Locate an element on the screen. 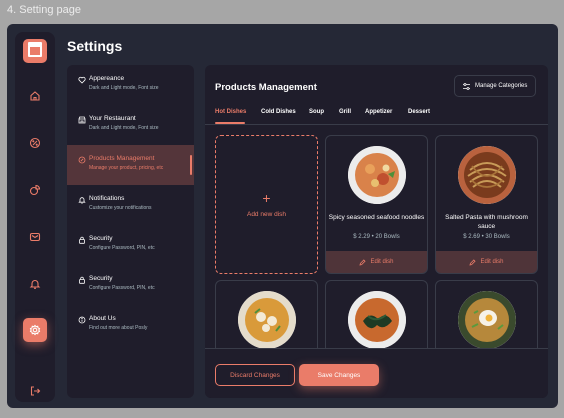 This screenshot has width=564, height=418. menu-item-label: Products Management is located at coordinates (122, 158).